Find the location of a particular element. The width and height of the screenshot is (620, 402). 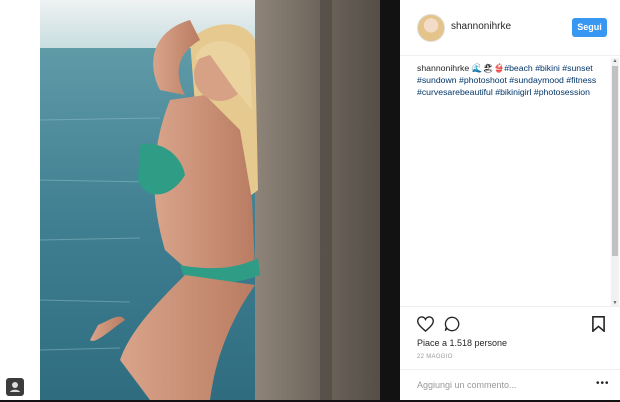

username-link: shannonihrke is located at coordinates (481, 26).